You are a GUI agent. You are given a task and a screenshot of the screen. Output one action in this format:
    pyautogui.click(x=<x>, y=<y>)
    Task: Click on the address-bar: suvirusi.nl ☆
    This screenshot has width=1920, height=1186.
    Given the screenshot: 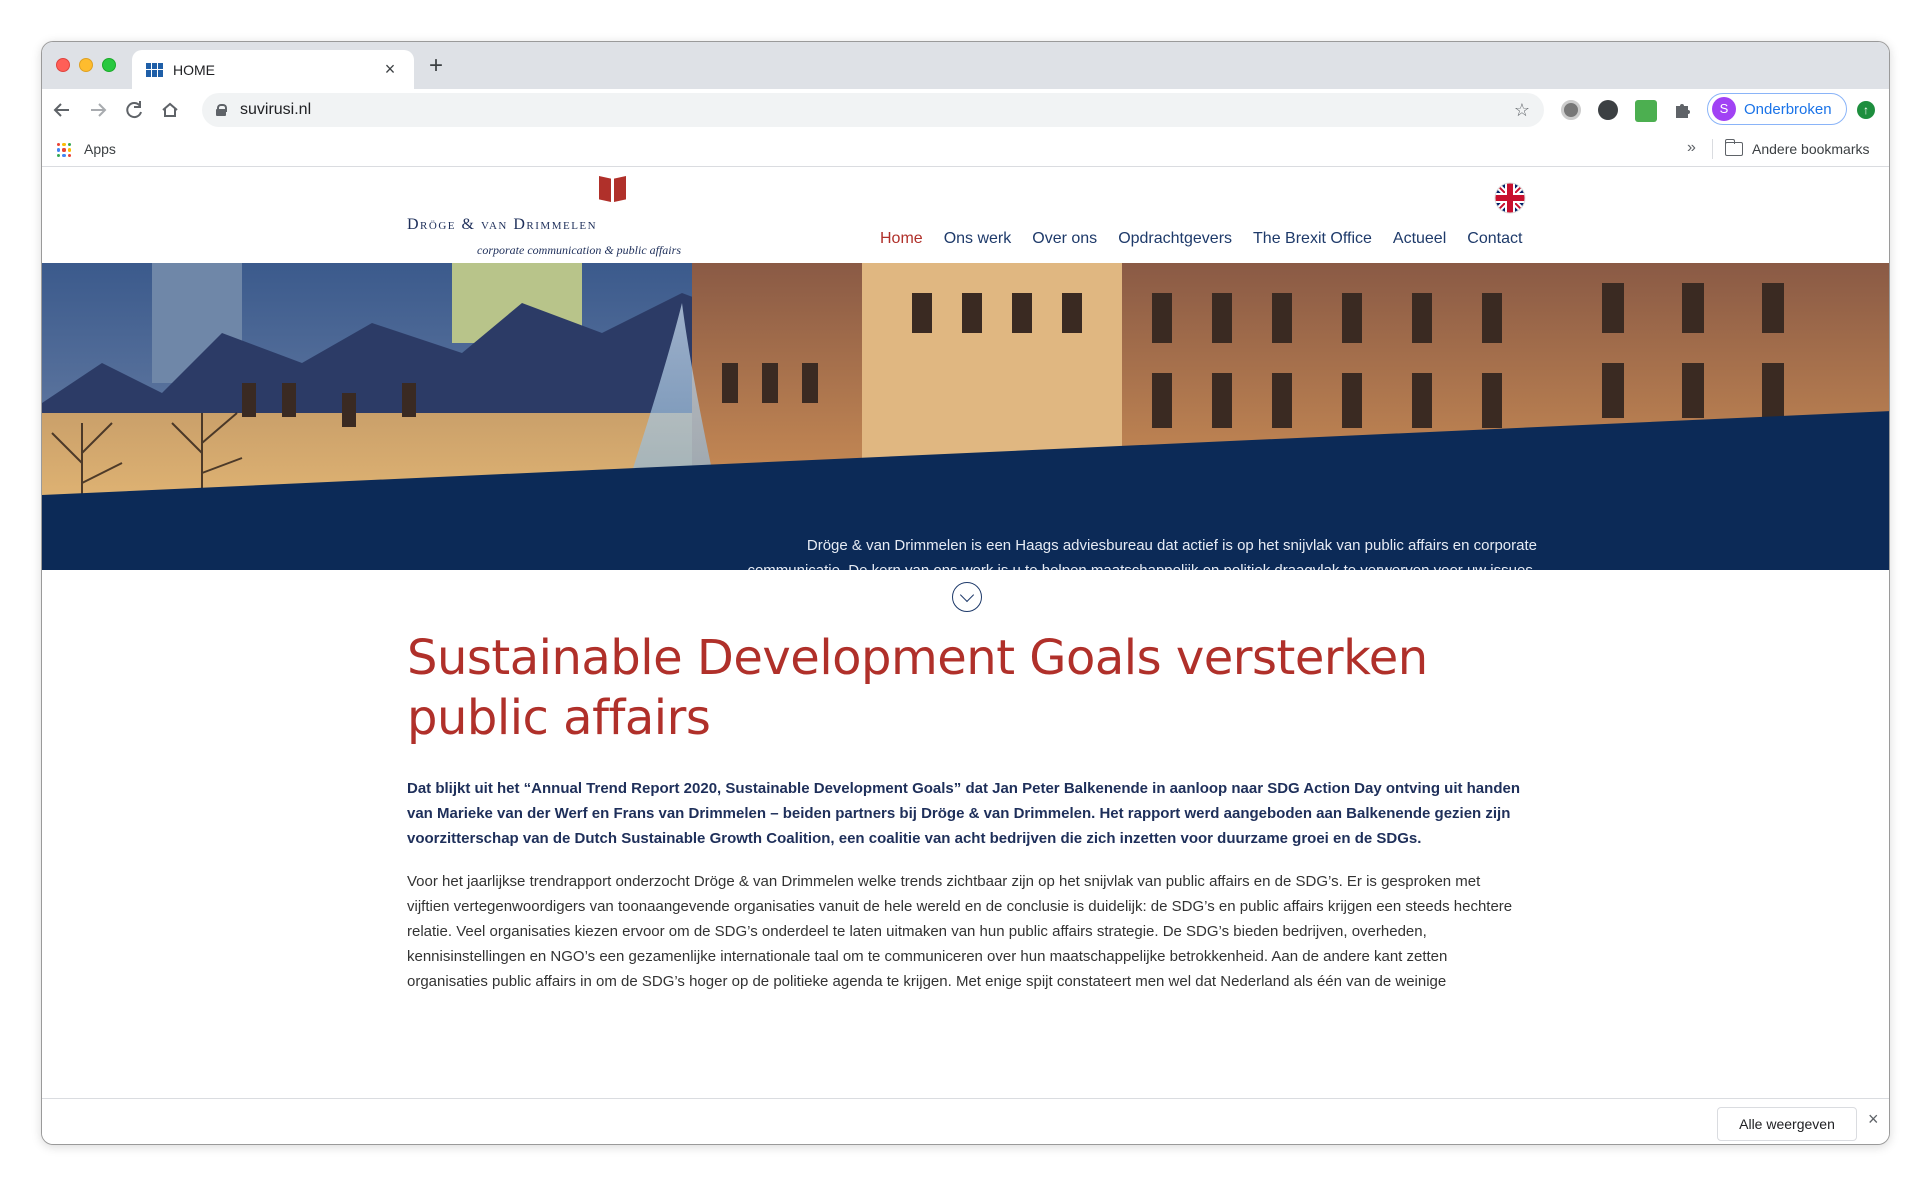 What is the action you would take?
    pyautogui.click(x=873, y=110)
    